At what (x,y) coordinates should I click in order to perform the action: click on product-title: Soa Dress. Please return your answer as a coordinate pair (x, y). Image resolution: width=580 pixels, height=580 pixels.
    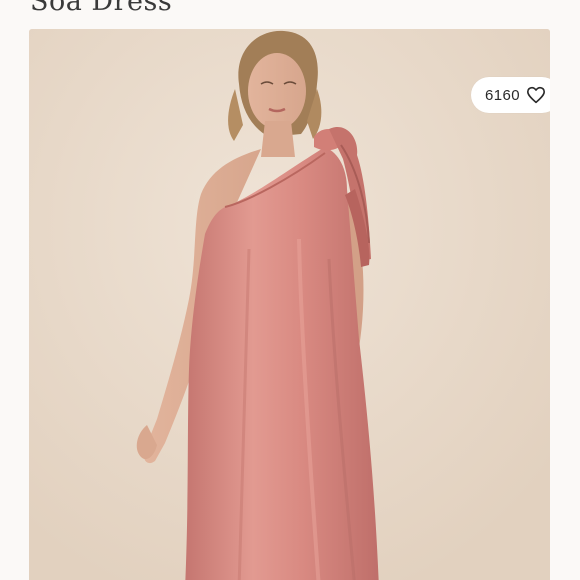
    Looking at the image, I should click on (101, 8).